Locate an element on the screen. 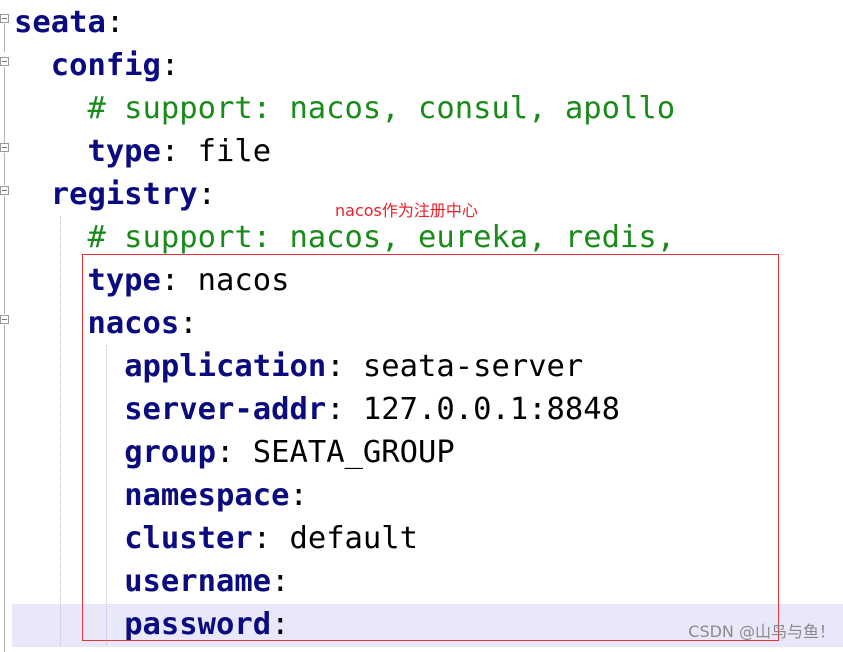 This screenshot has height=652, width=843. yaml-key: config is located at coordinates (105, 65).